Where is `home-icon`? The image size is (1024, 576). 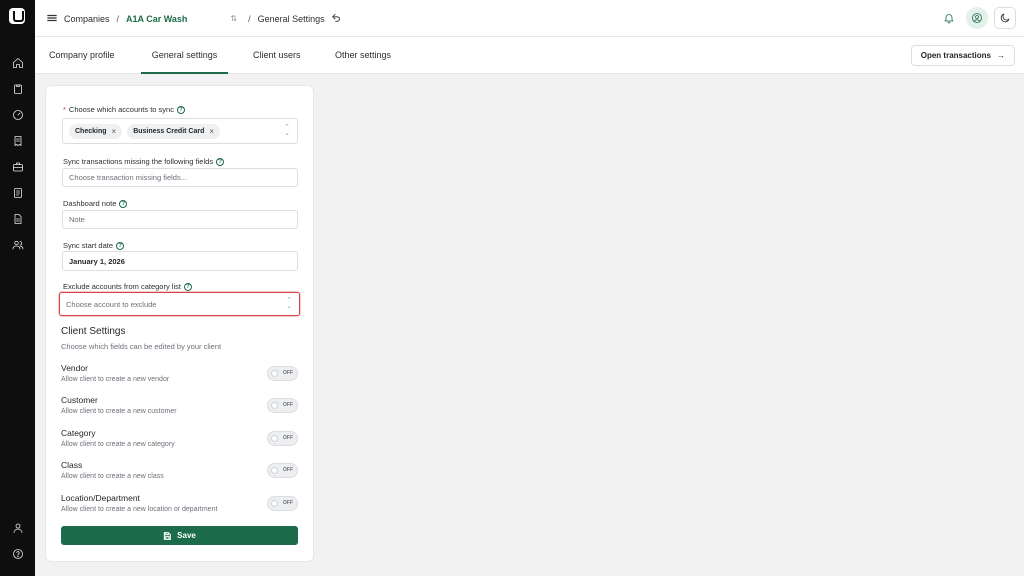
home-icon is located at coordinates (17, 62).